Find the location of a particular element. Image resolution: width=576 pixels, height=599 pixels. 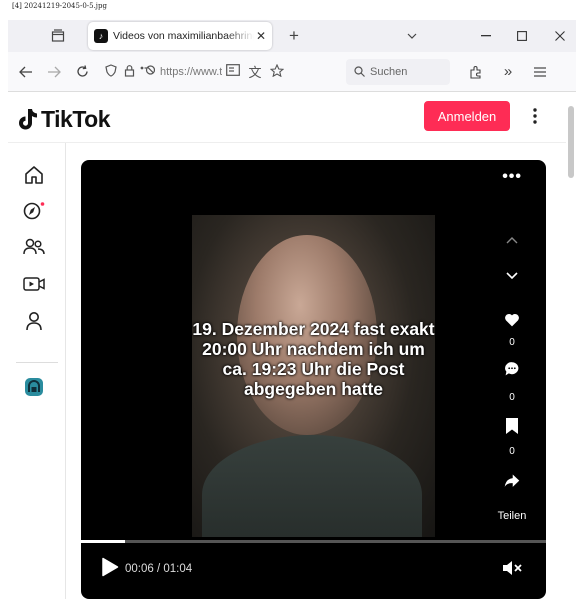

tab-dropdown-button is located at coordinates (412, 36).